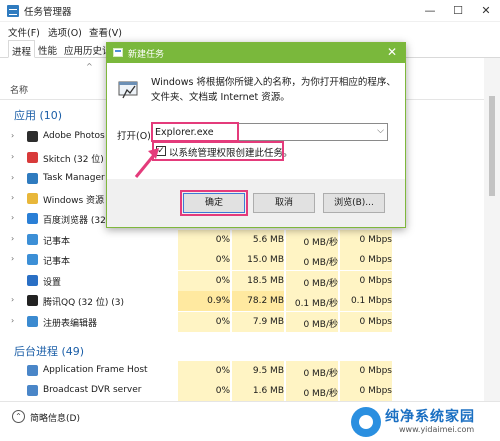 The image size is (500, 441). What do you see at coordinates (32, 178) in the screenshot?
I see `task-manager-icon` at bounding box center [32, 178].